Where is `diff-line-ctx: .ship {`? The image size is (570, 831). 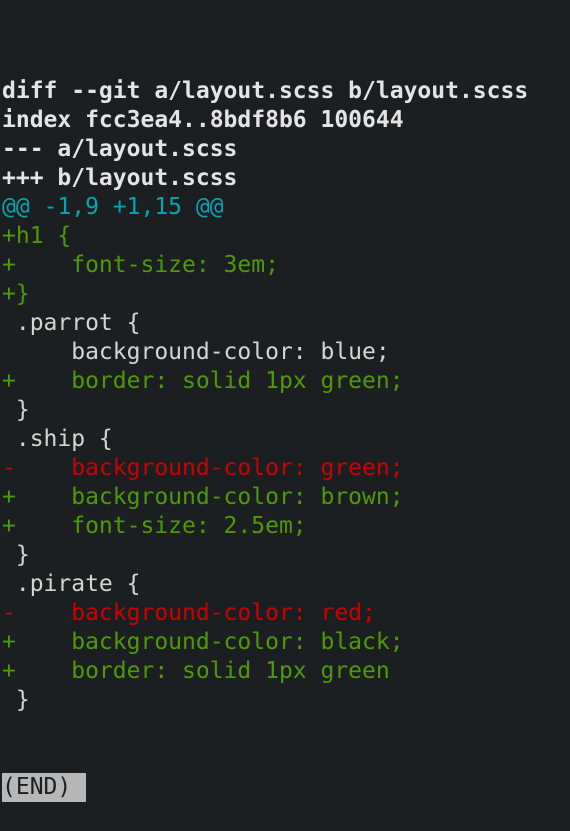
diff-line-ctx: .ship { is located at coordinates (57, 439).